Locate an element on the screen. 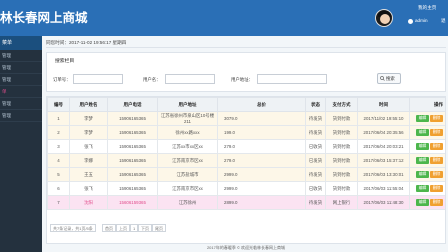 Image resolution: width=448 pixels, height=252 pixels. search-icon is located at coordinates (382, 78).